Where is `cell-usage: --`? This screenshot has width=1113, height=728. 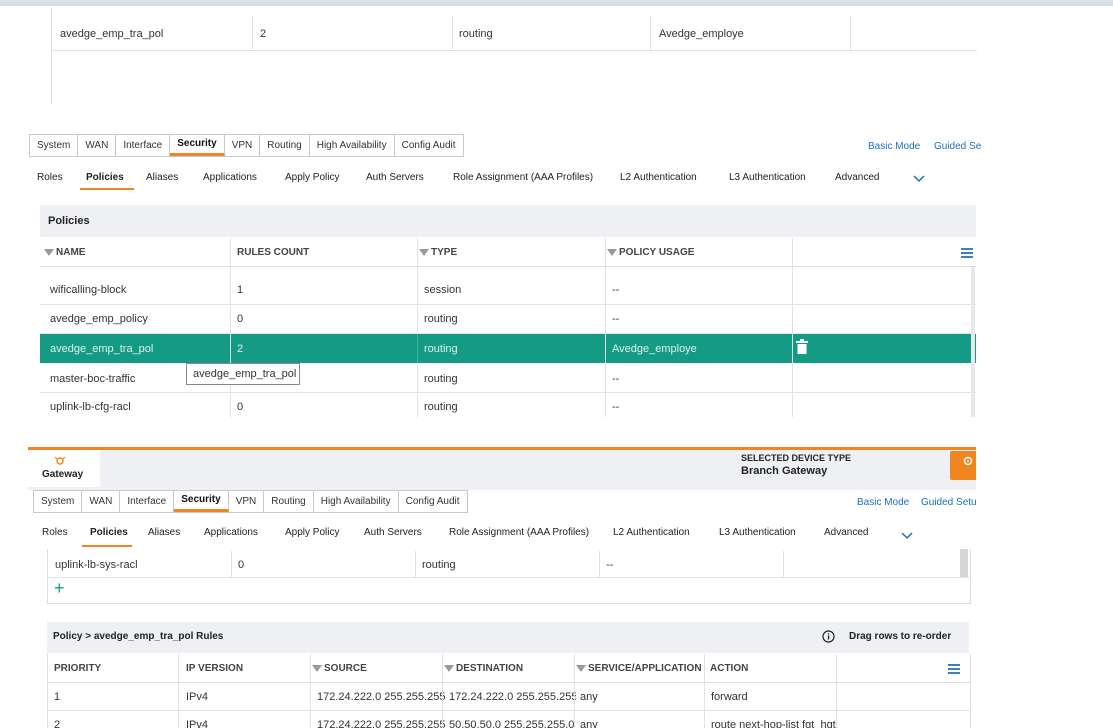 cell-usage: -- is located at coordinates (616, 319).